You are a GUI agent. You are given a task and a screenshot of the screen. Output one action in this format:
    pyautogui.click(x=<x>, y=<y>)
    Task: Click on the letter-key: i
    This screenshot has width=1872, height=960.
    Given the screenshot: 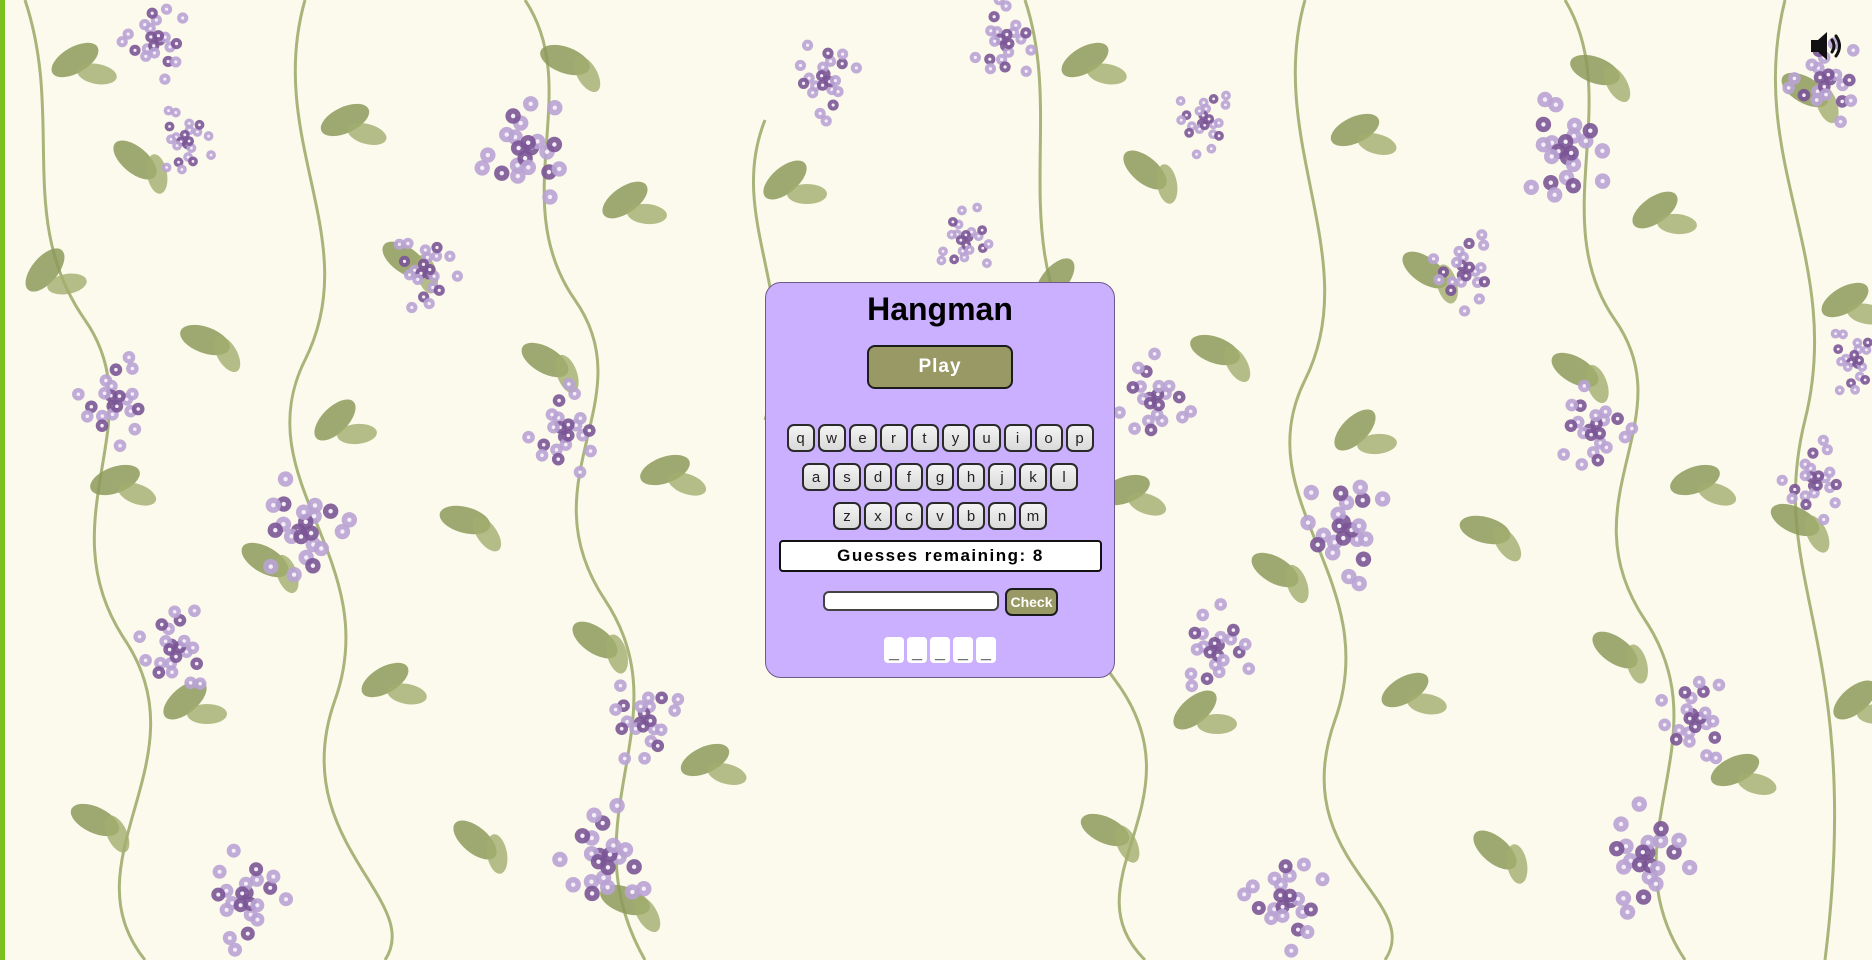 What is the action you would take?
    pyautogui.click(x=1017, y=438)
    